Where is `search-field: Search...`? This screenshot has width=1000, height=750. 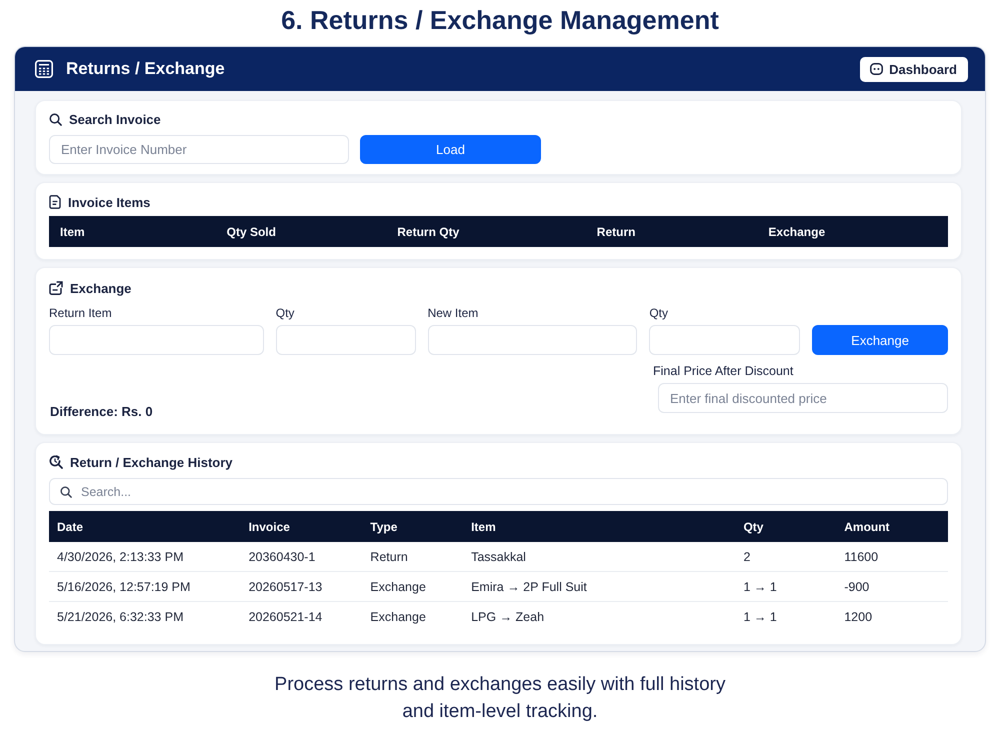 search-field: Search... is located at coordinates (498, 491).